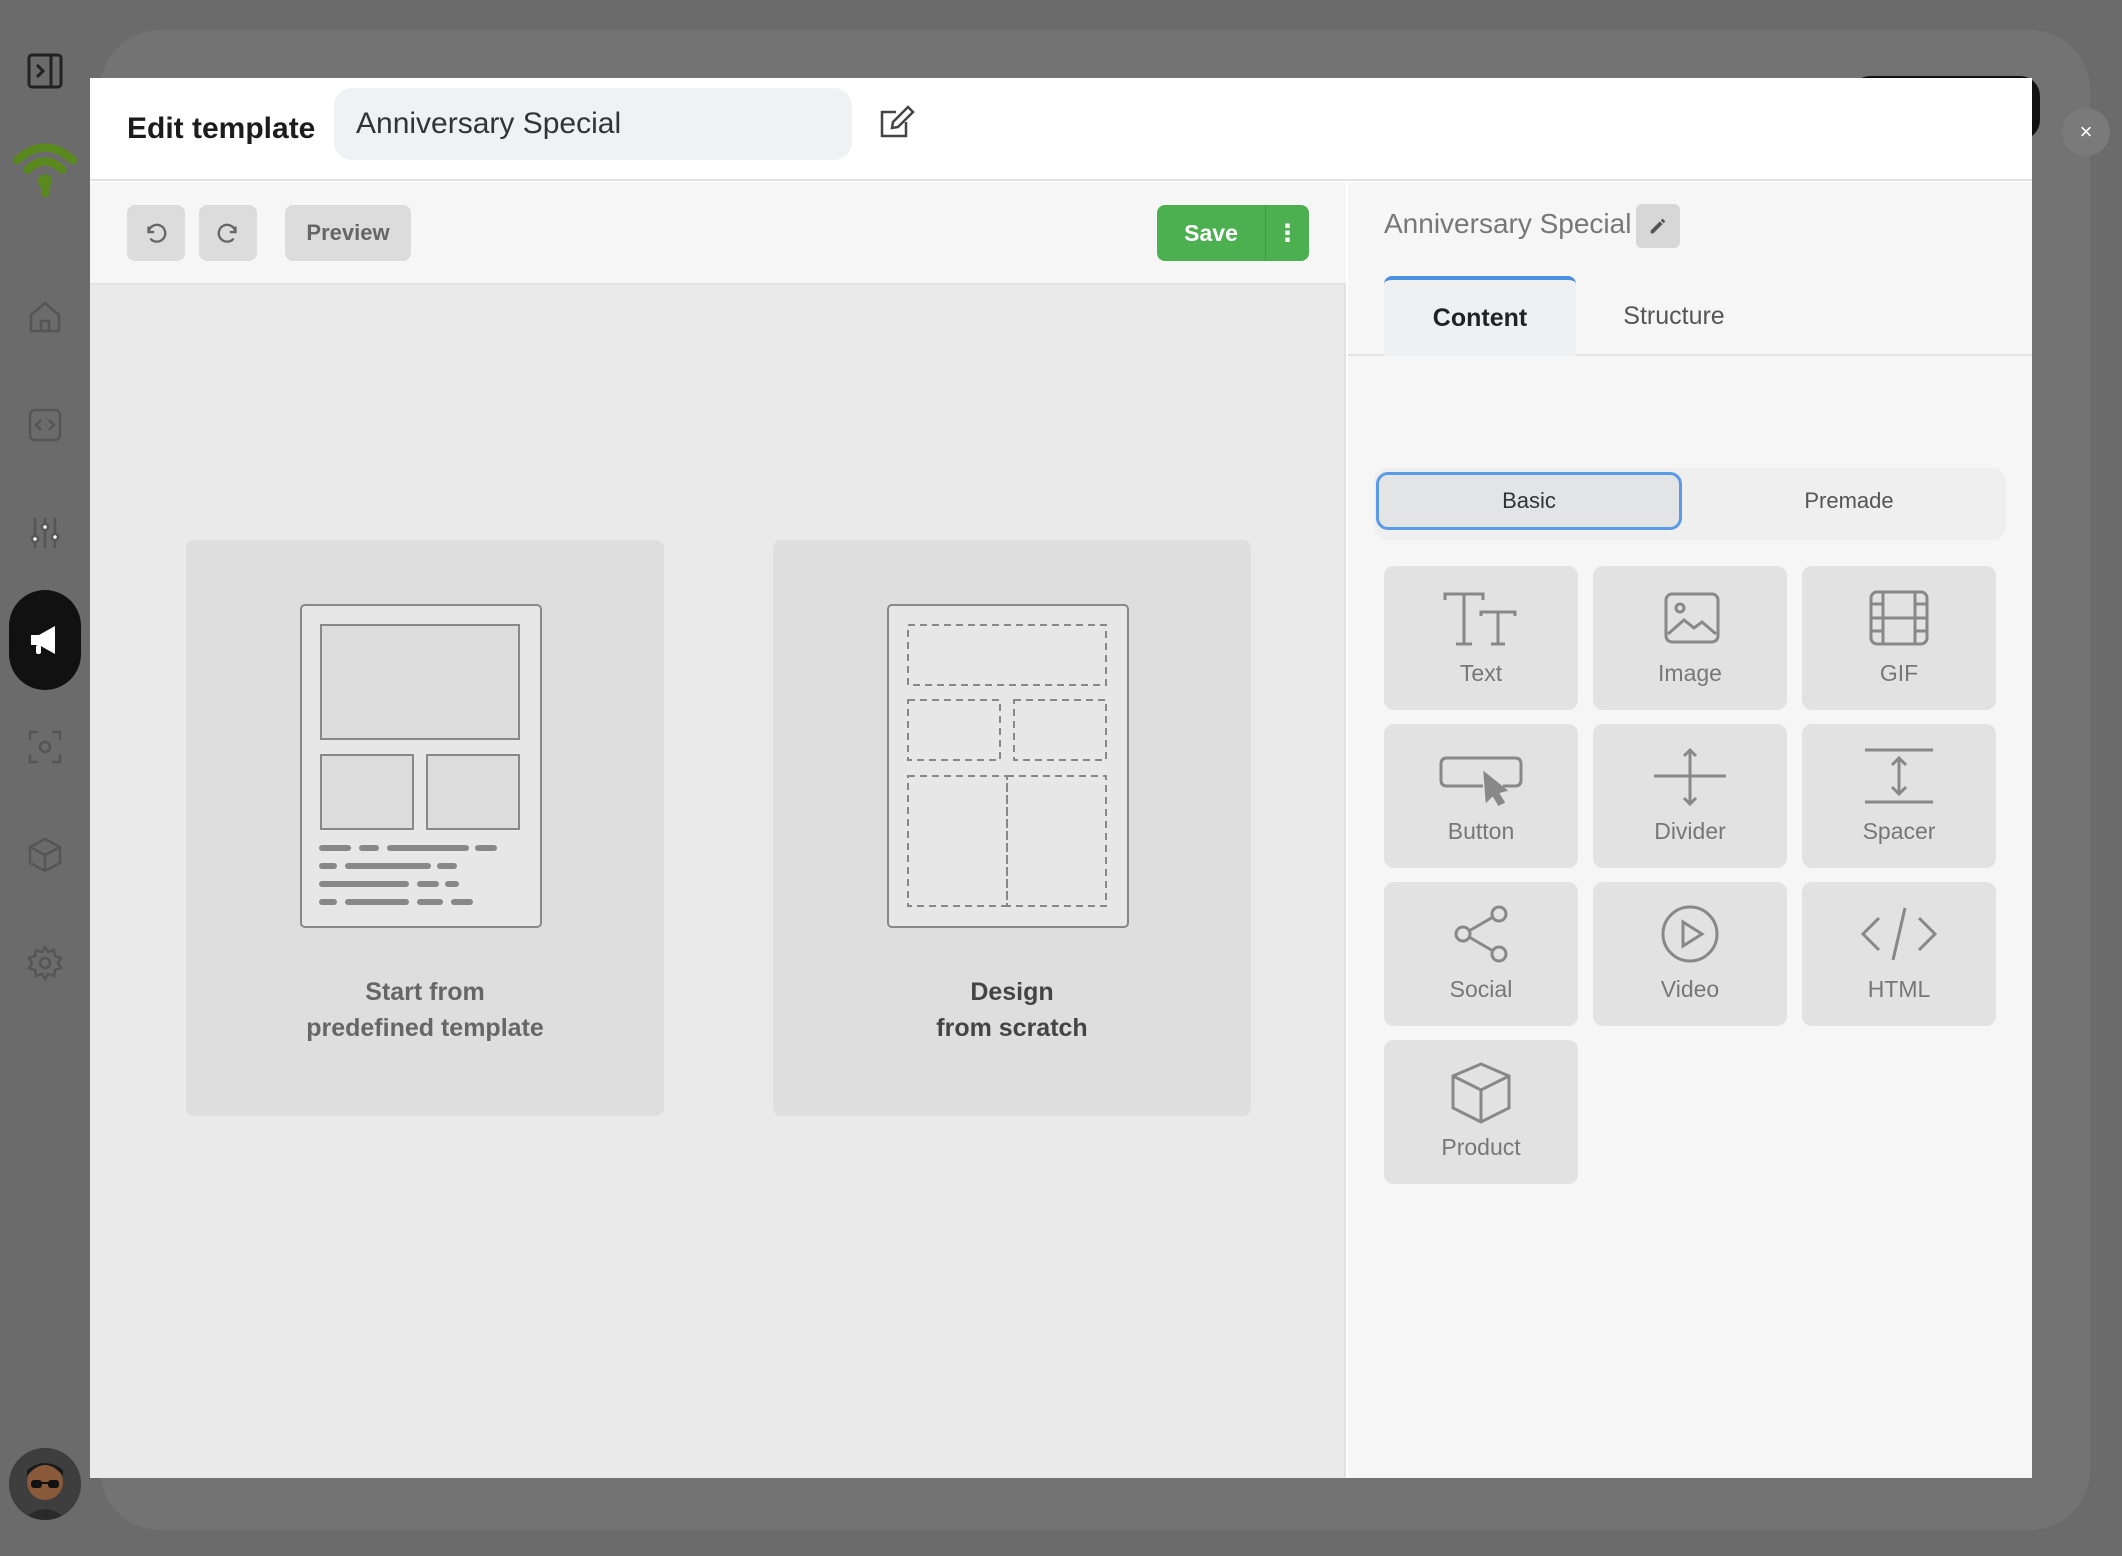  What do you see at coordinates (1481, 781) in the screenshot?
I see `button-icon` at bounding box center [1481, 781].